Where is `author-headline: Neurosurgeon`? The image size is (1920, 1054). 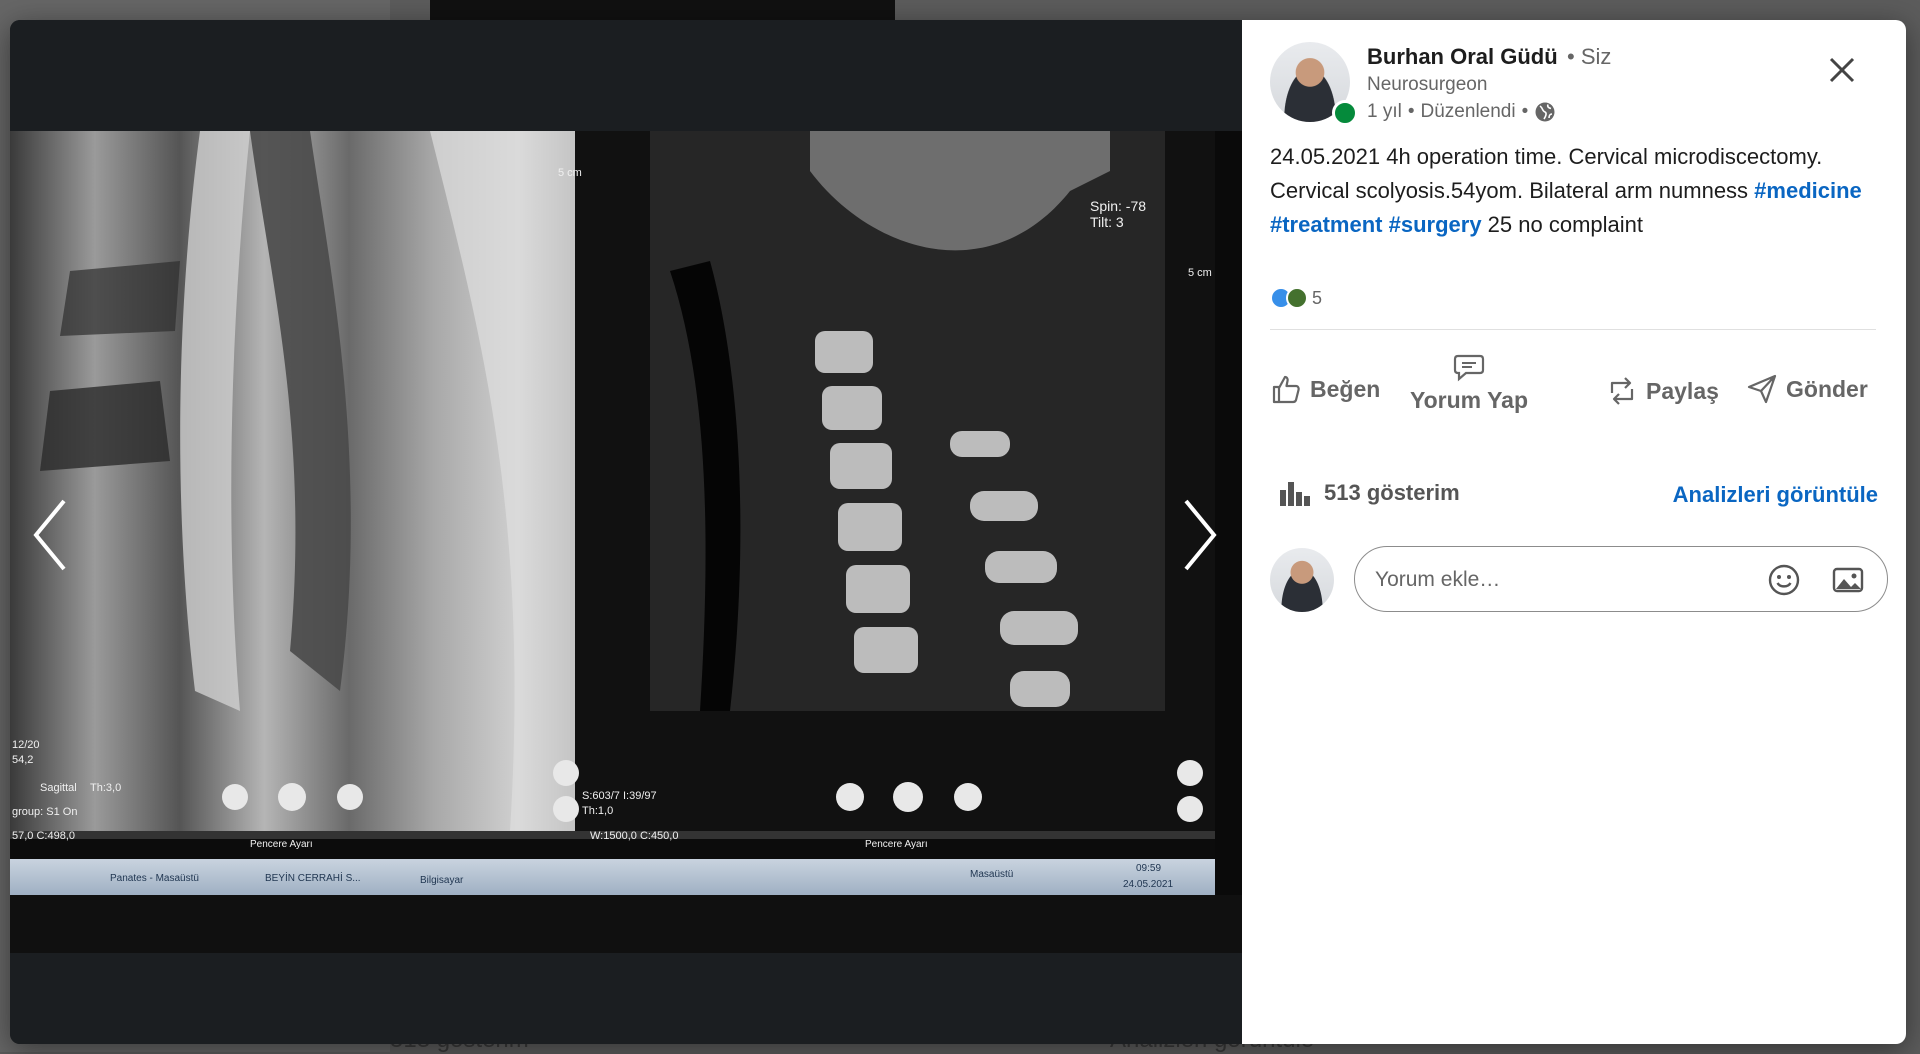
author-headline: Neurosurgeon is located at coordinates (1427, 84).